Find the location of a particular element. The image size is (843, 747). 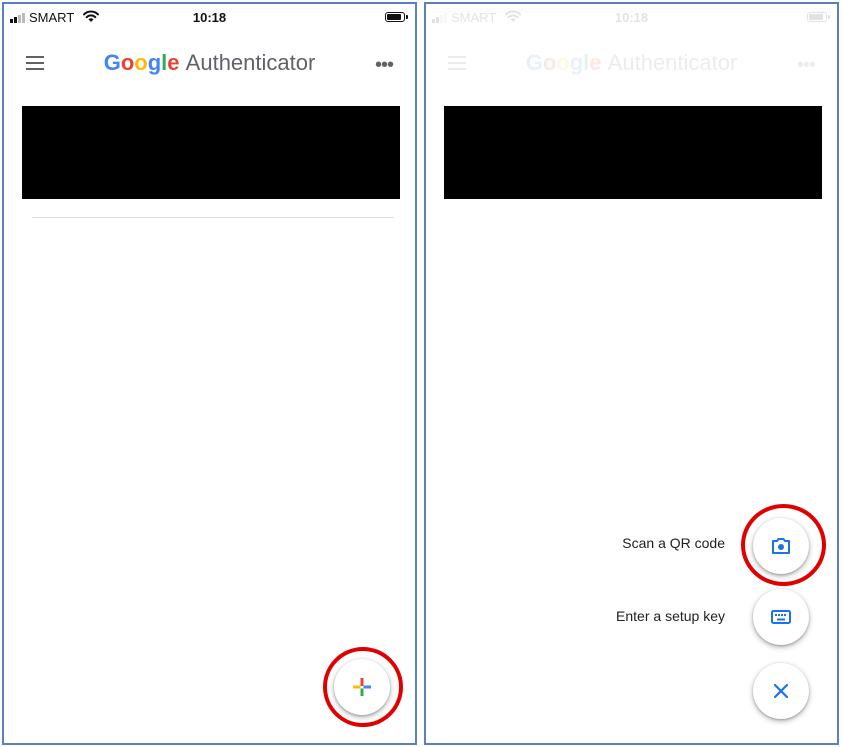

app-bar: Google Authenticator ••• is located at coordinates (209, 64).